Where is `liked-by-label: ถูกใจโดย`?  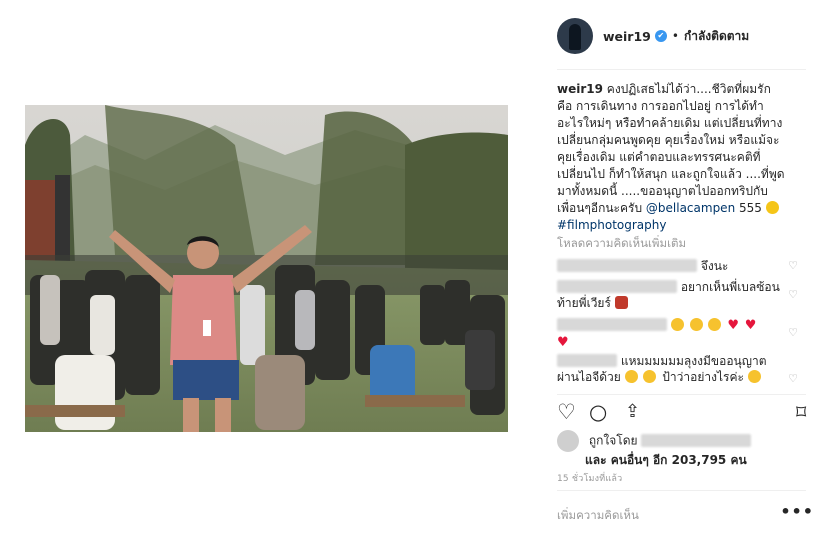
liked-by-label: ถูกใจโดย is located at coordinates (613, 440).